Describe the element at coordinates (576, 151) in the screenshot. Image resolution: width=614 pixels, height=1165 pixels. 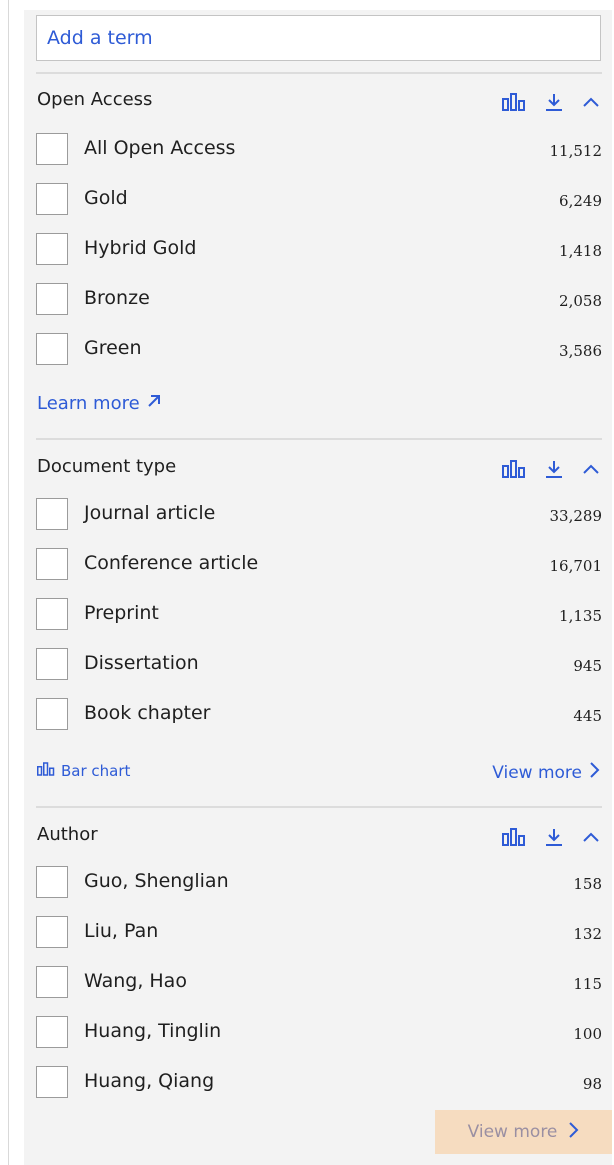
I see `result-count: 11,512` at that location.